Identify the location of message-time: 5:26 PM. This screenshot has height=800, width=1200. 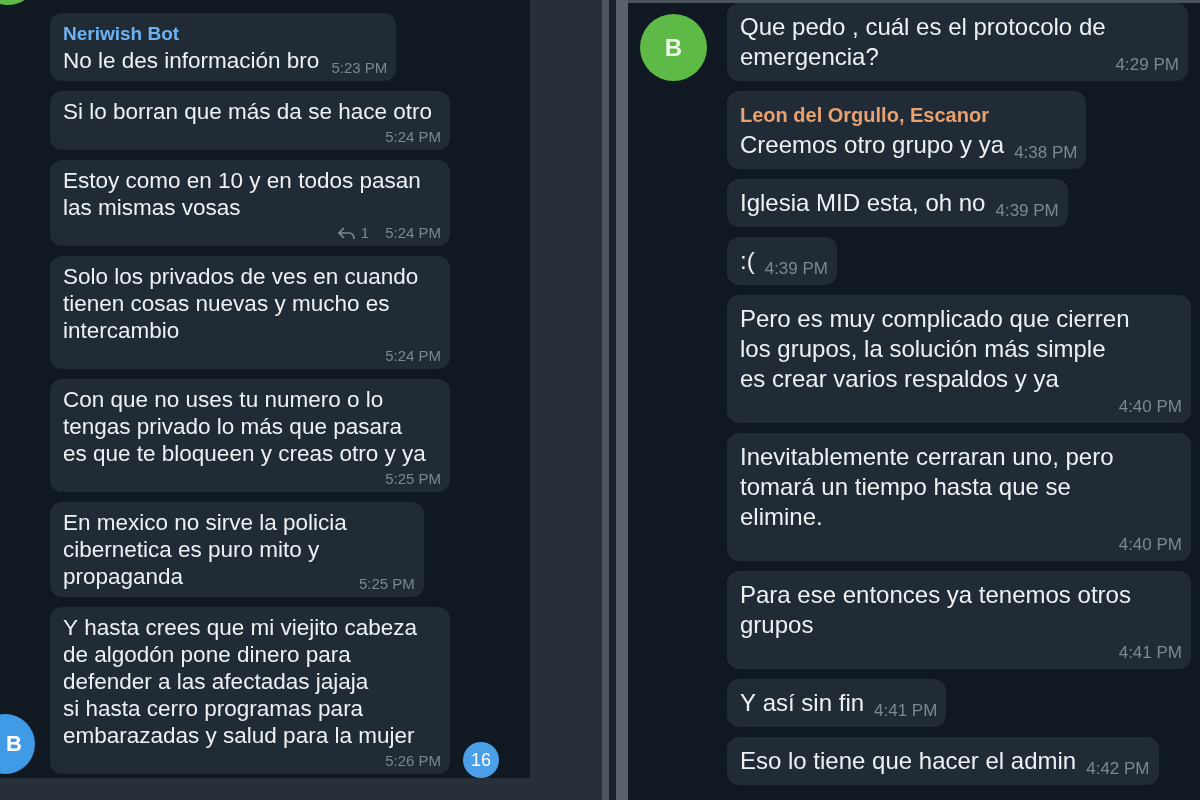
(413, 761).